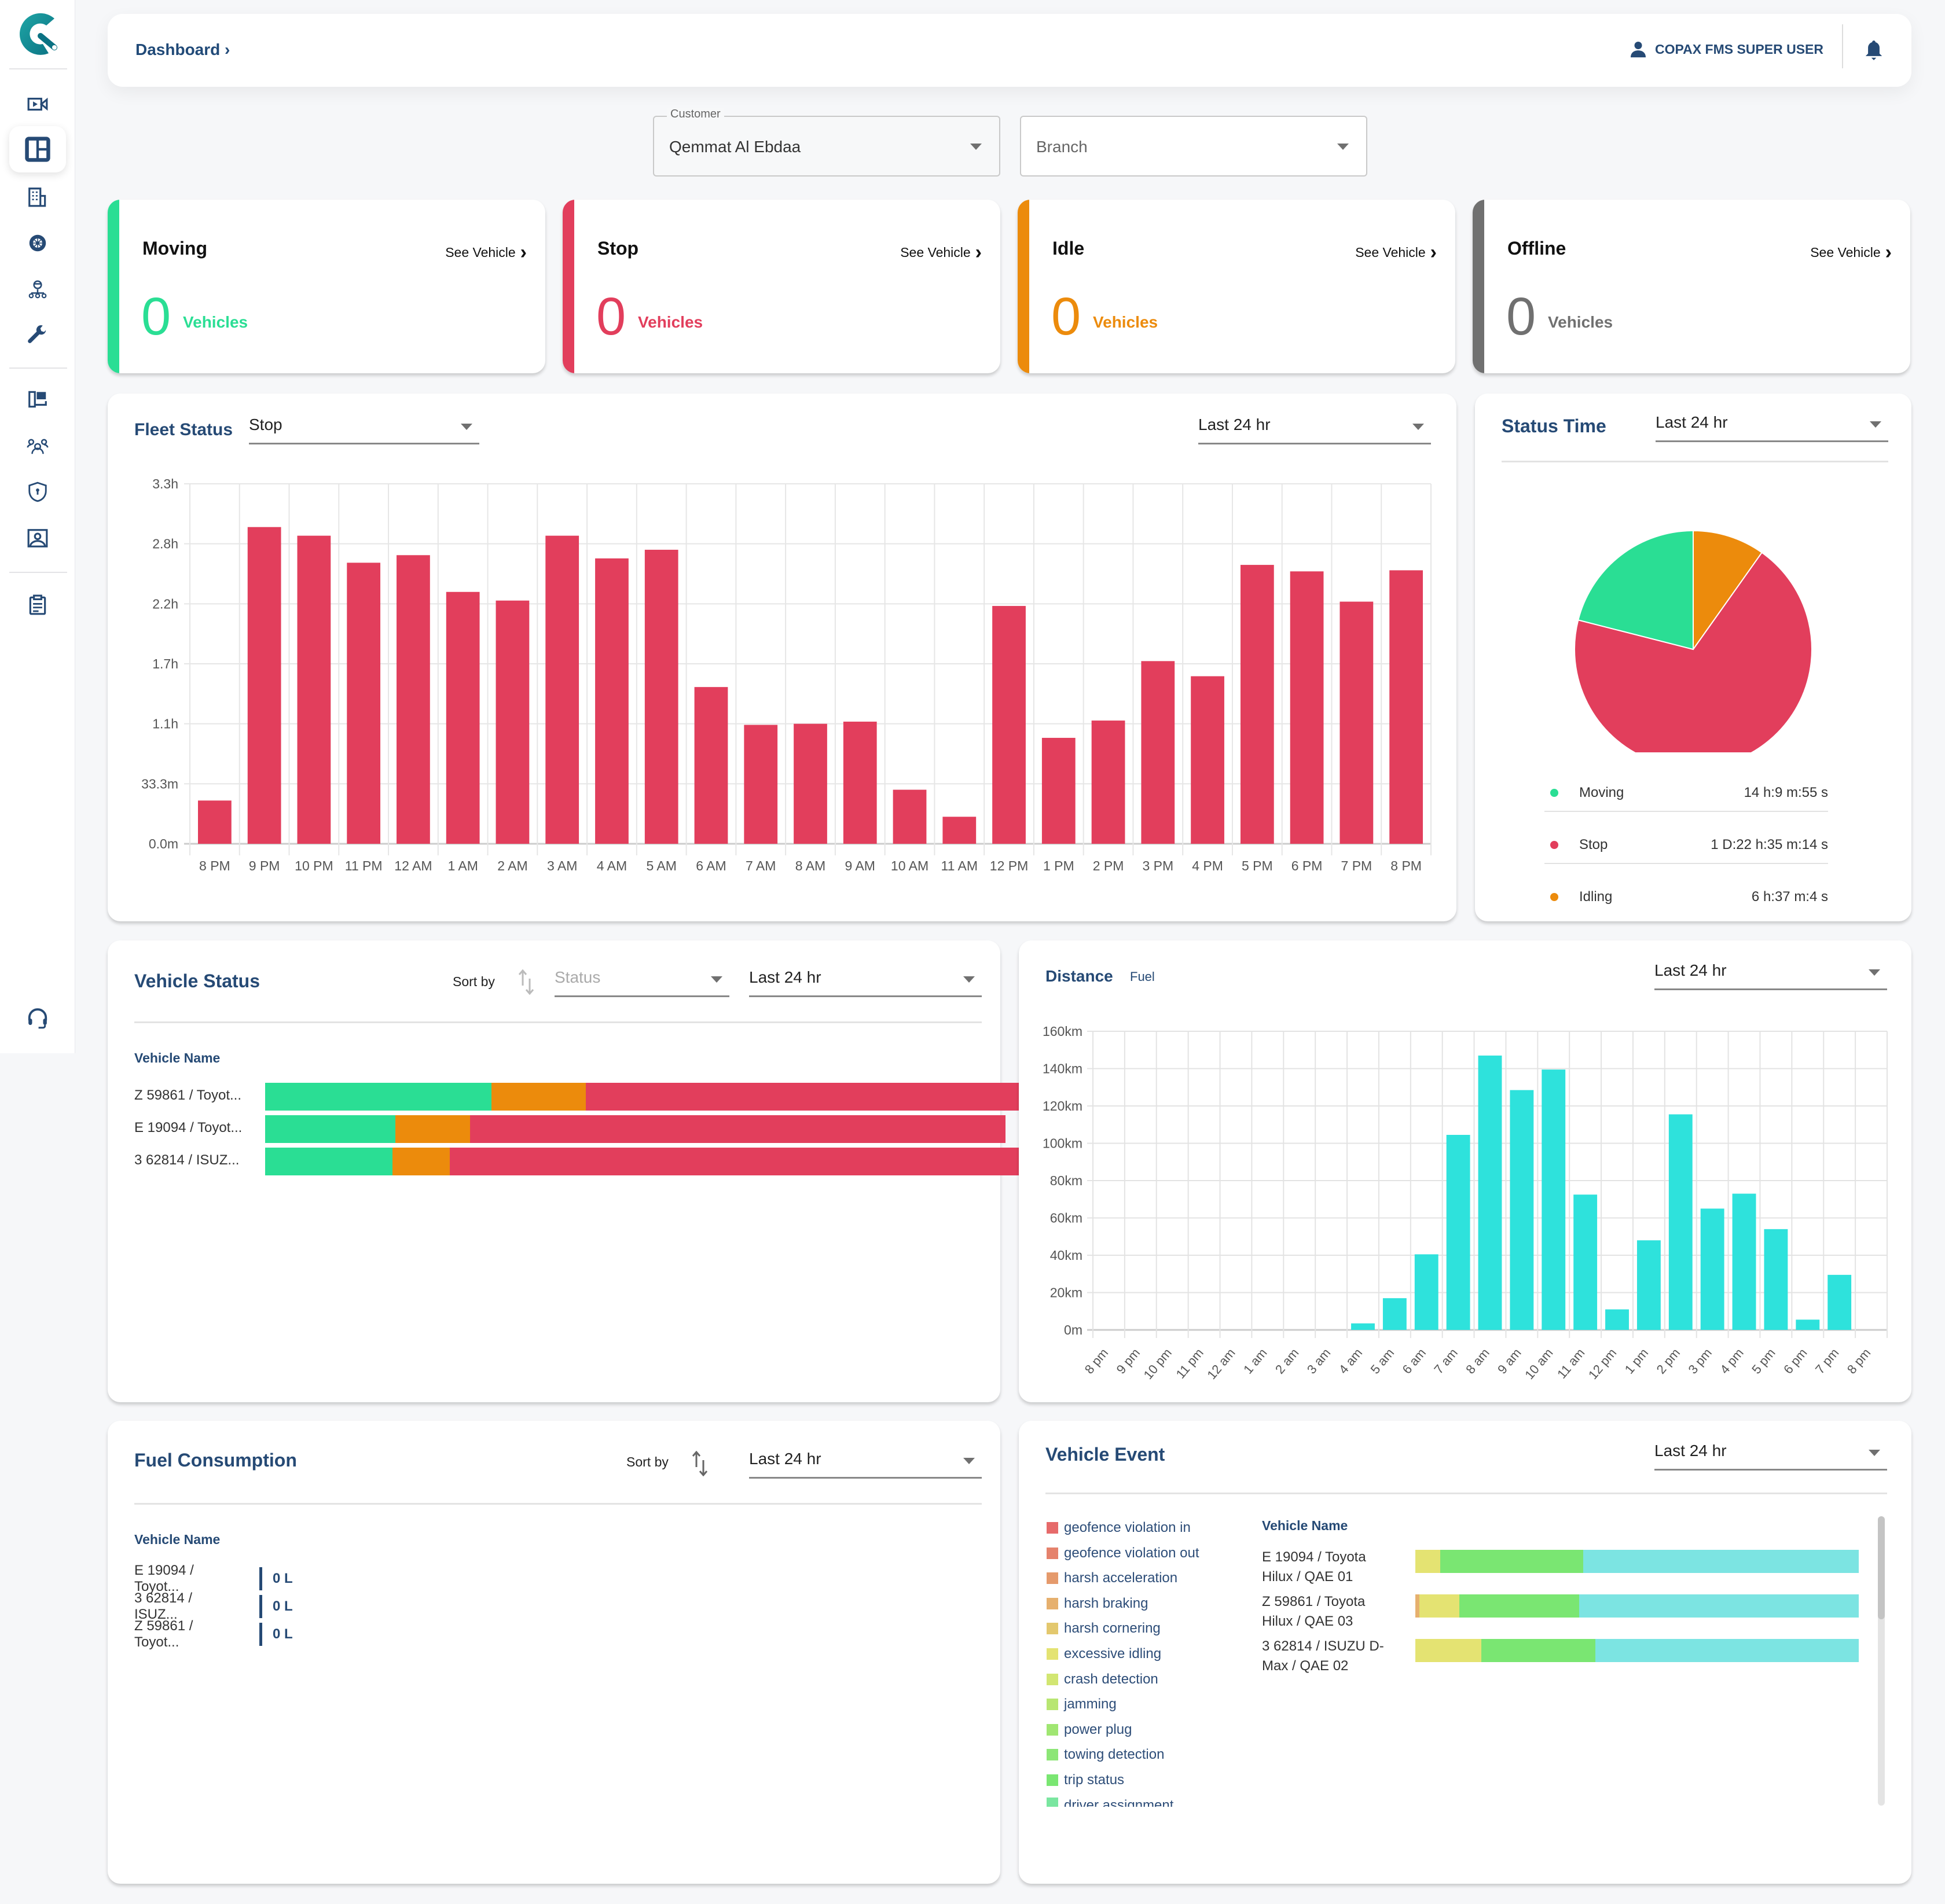 The width and height of the screenshot is (1945, 1904). Describe the element at coordinates (1102, 1679) in the screenshot. I see `event-legend-item: crash detection` at that location.